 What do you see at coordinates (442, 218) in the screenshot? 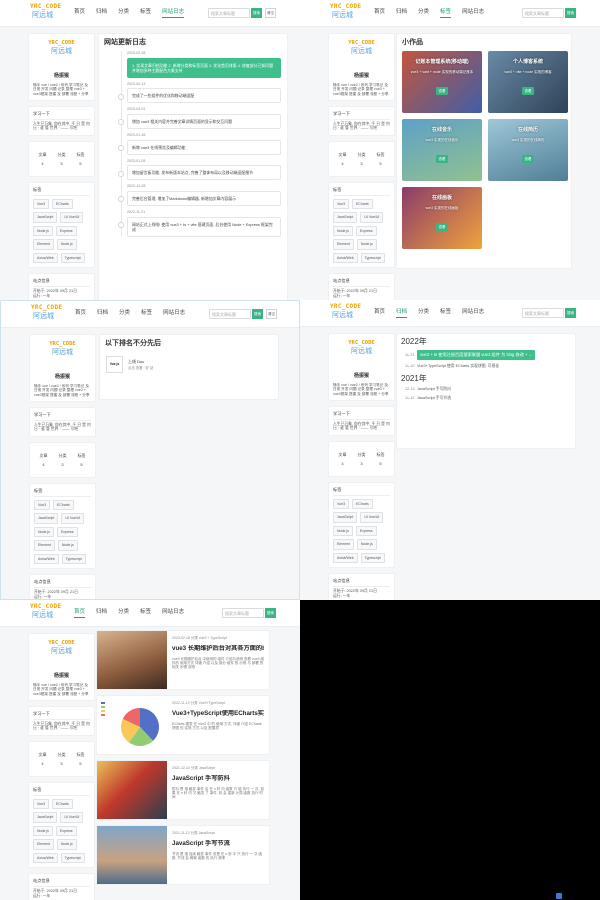
I see `work-tile: 在线画板 vue3 实现的在线画板 查看` at bounding box center [442, 218].